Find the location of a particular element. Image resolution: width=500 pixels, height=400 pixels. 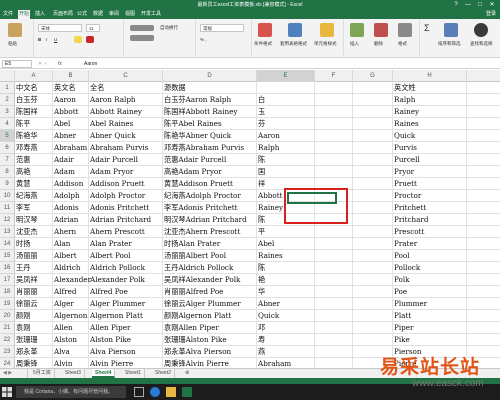

cell-d10: 纪海燕Adolph Proctor is located at coordinates (210, 196).